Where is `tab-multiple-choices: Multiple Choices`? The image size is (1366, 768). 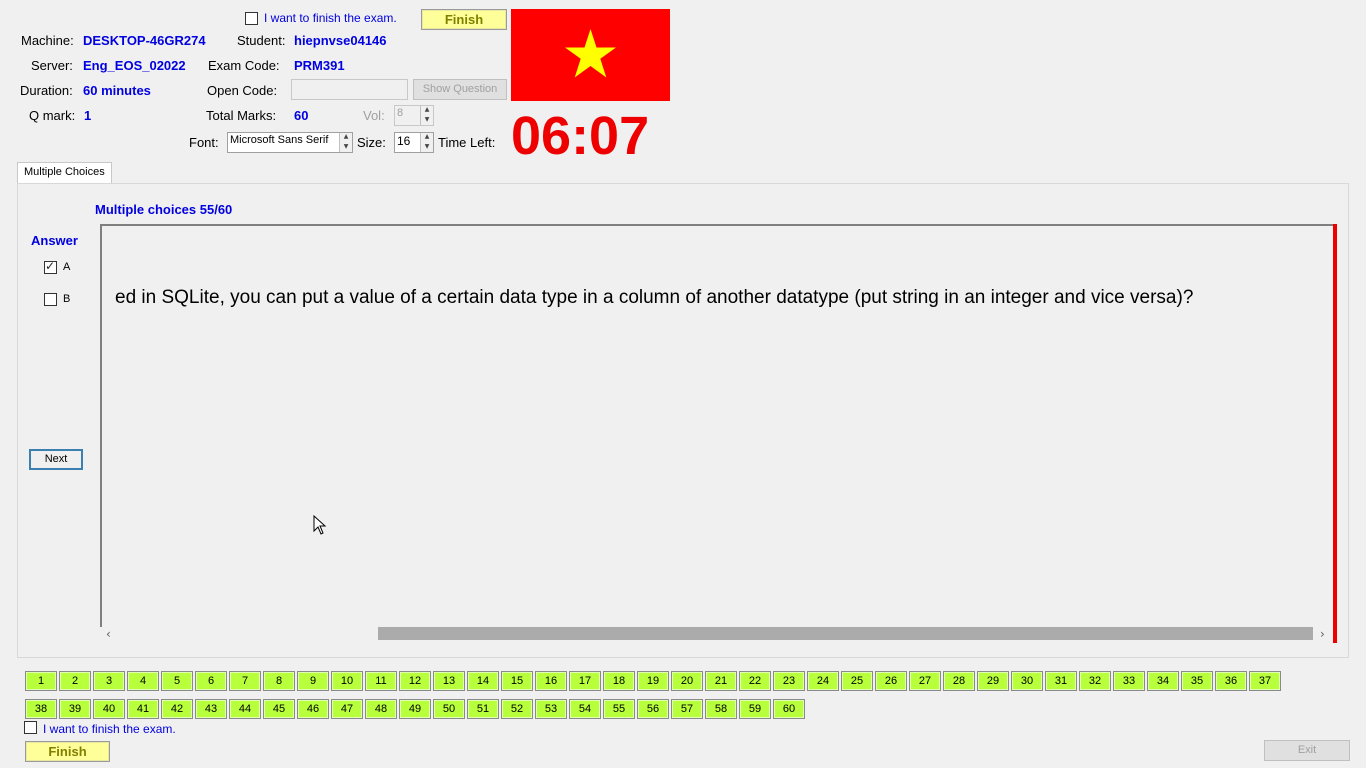
tab-multiple-choices: Multiple Choices is located at coordinates (64, 172).